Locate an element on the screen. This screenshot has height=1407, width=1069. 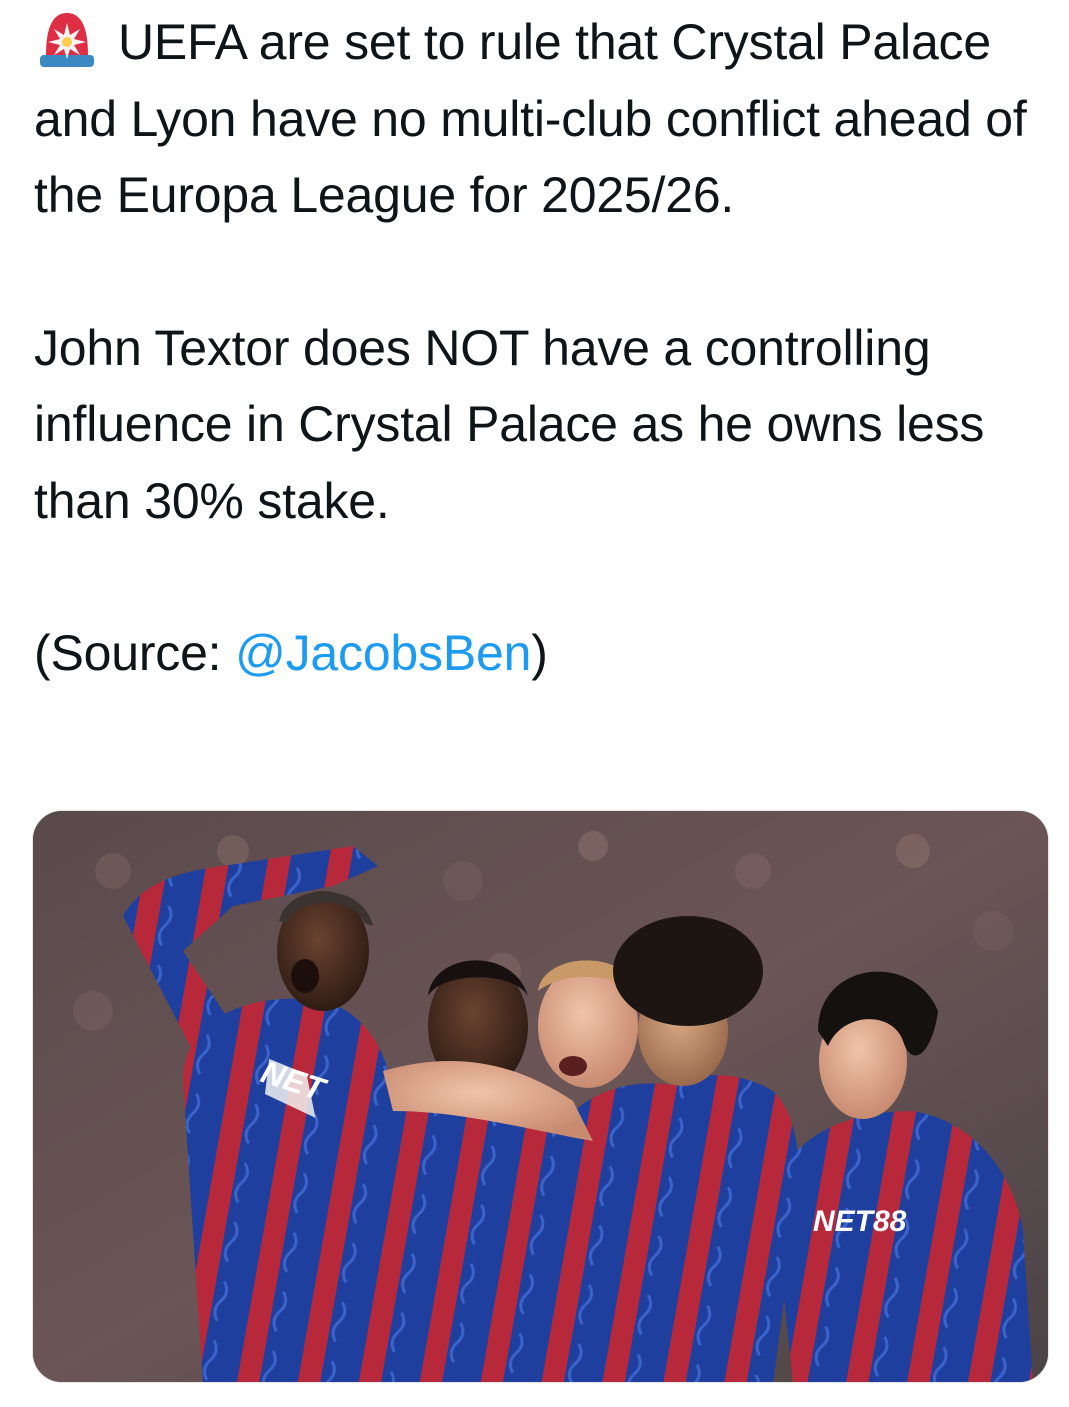
tweet-paragraph-3: (Source: @JacobsBen) is located at coordinates (539, 653).